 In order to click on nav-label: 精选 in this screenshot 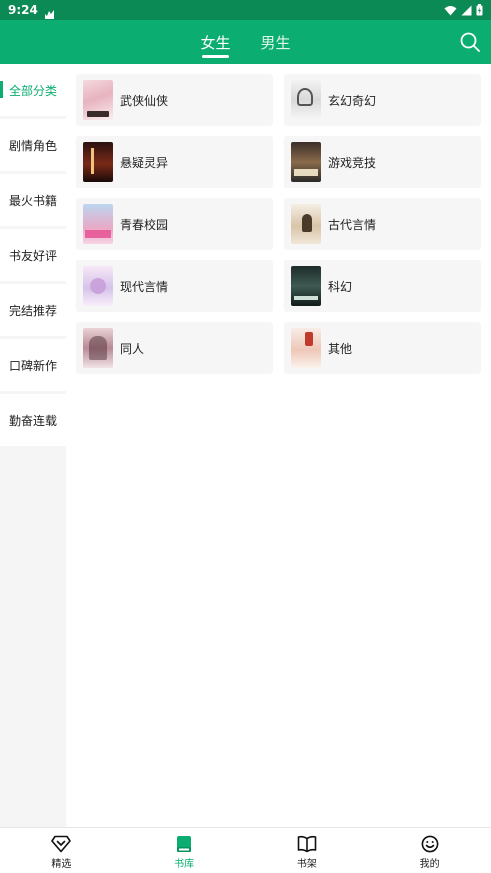, I will do `click(61, 864)`.